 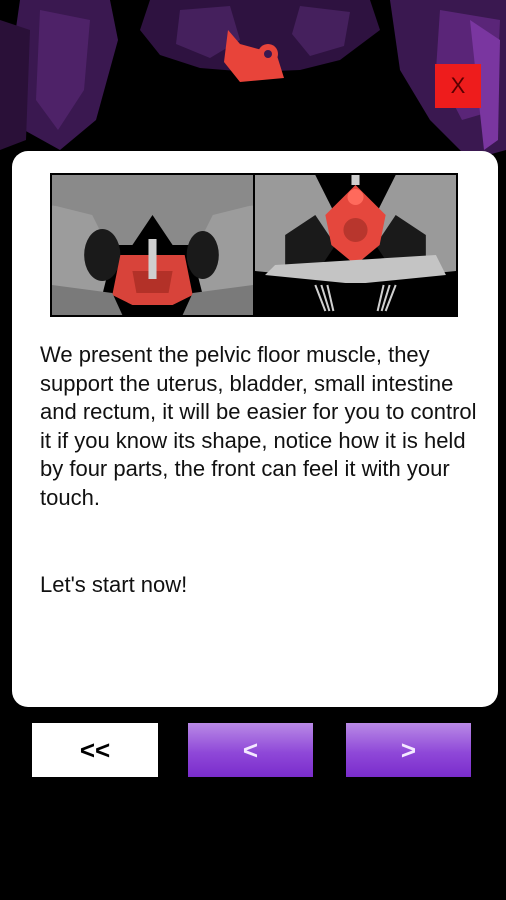 I want to click on previous-page-button: <, so click(x=250, y=750).